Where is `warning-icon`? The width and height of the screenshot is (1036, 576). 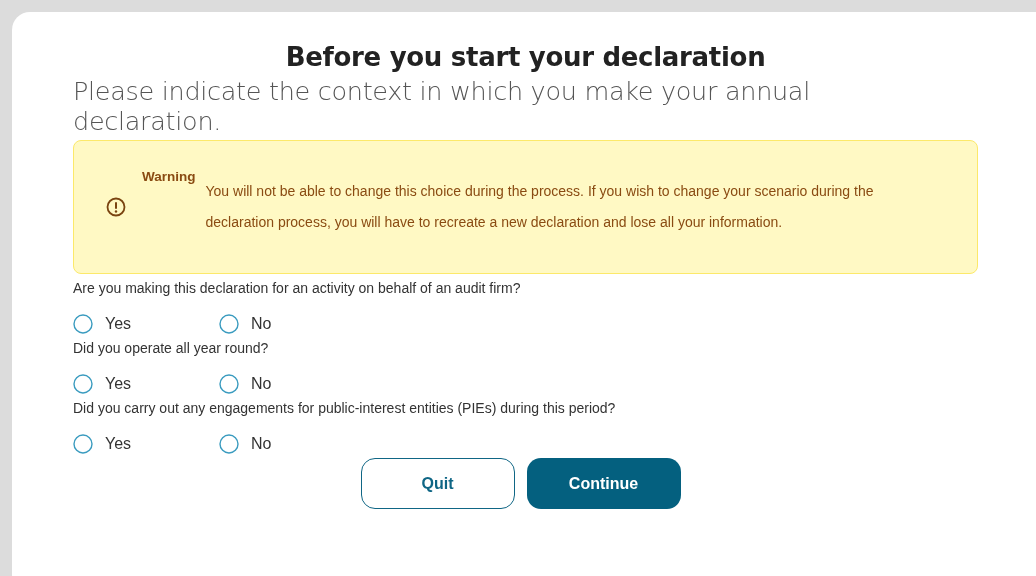
warning-icon is located at coordinates (116, 207).